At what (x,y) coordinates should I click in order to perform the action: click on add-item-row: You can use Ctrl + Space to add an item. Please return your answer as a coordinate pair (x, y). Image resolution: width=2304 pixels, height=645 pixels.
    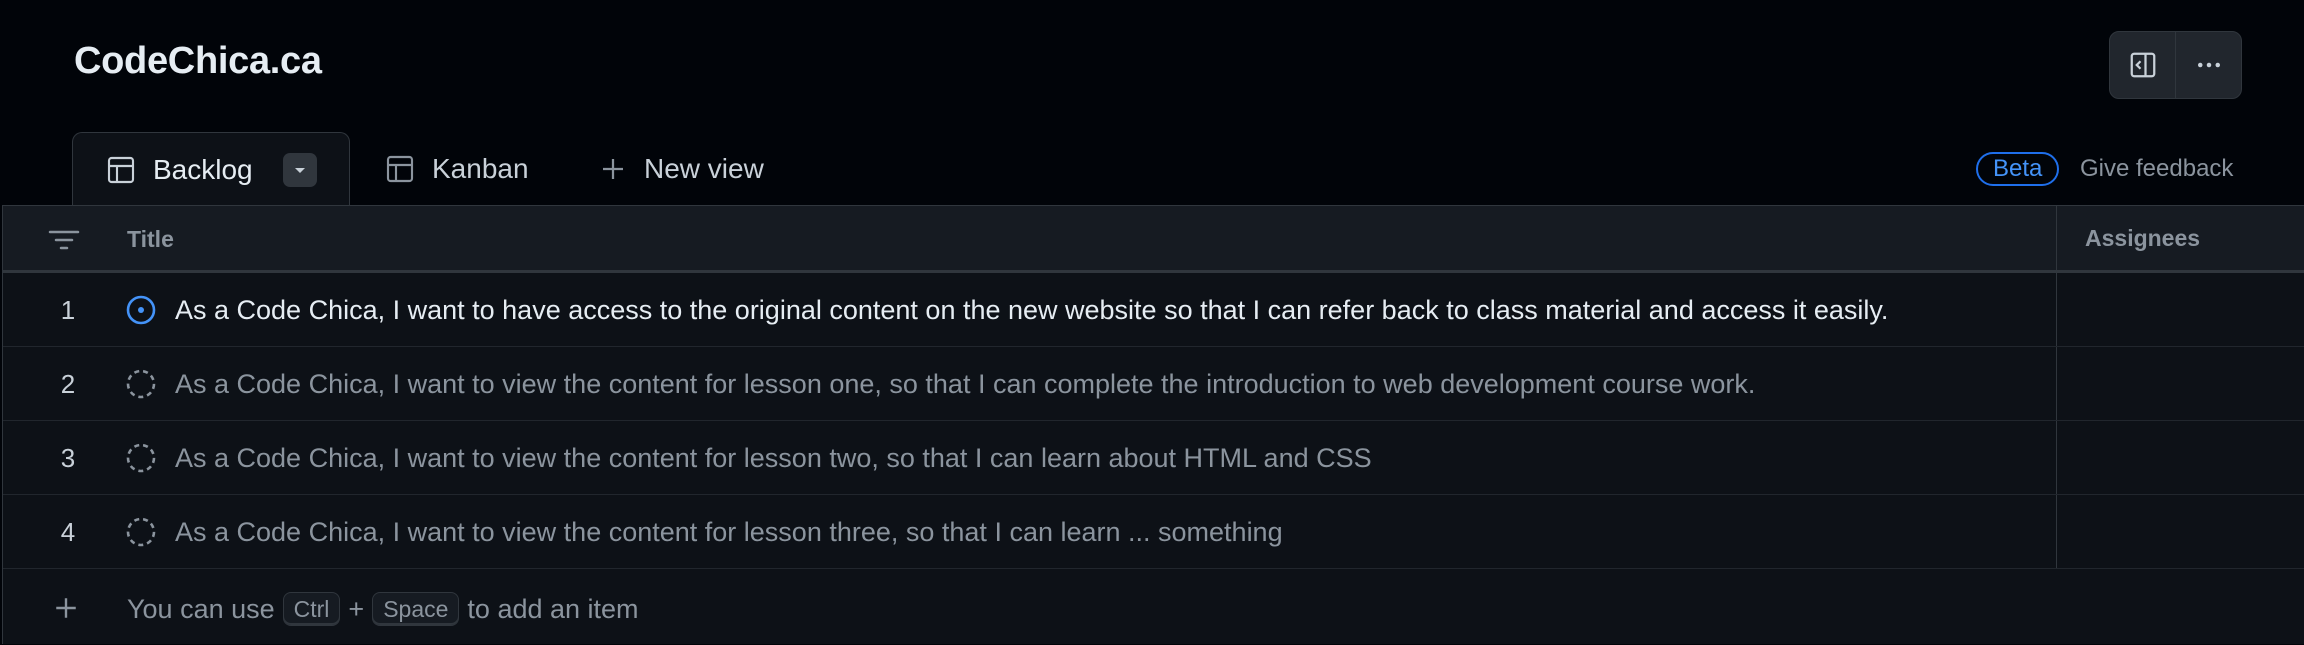
    Looking at the image, I should click on (1153, 607).